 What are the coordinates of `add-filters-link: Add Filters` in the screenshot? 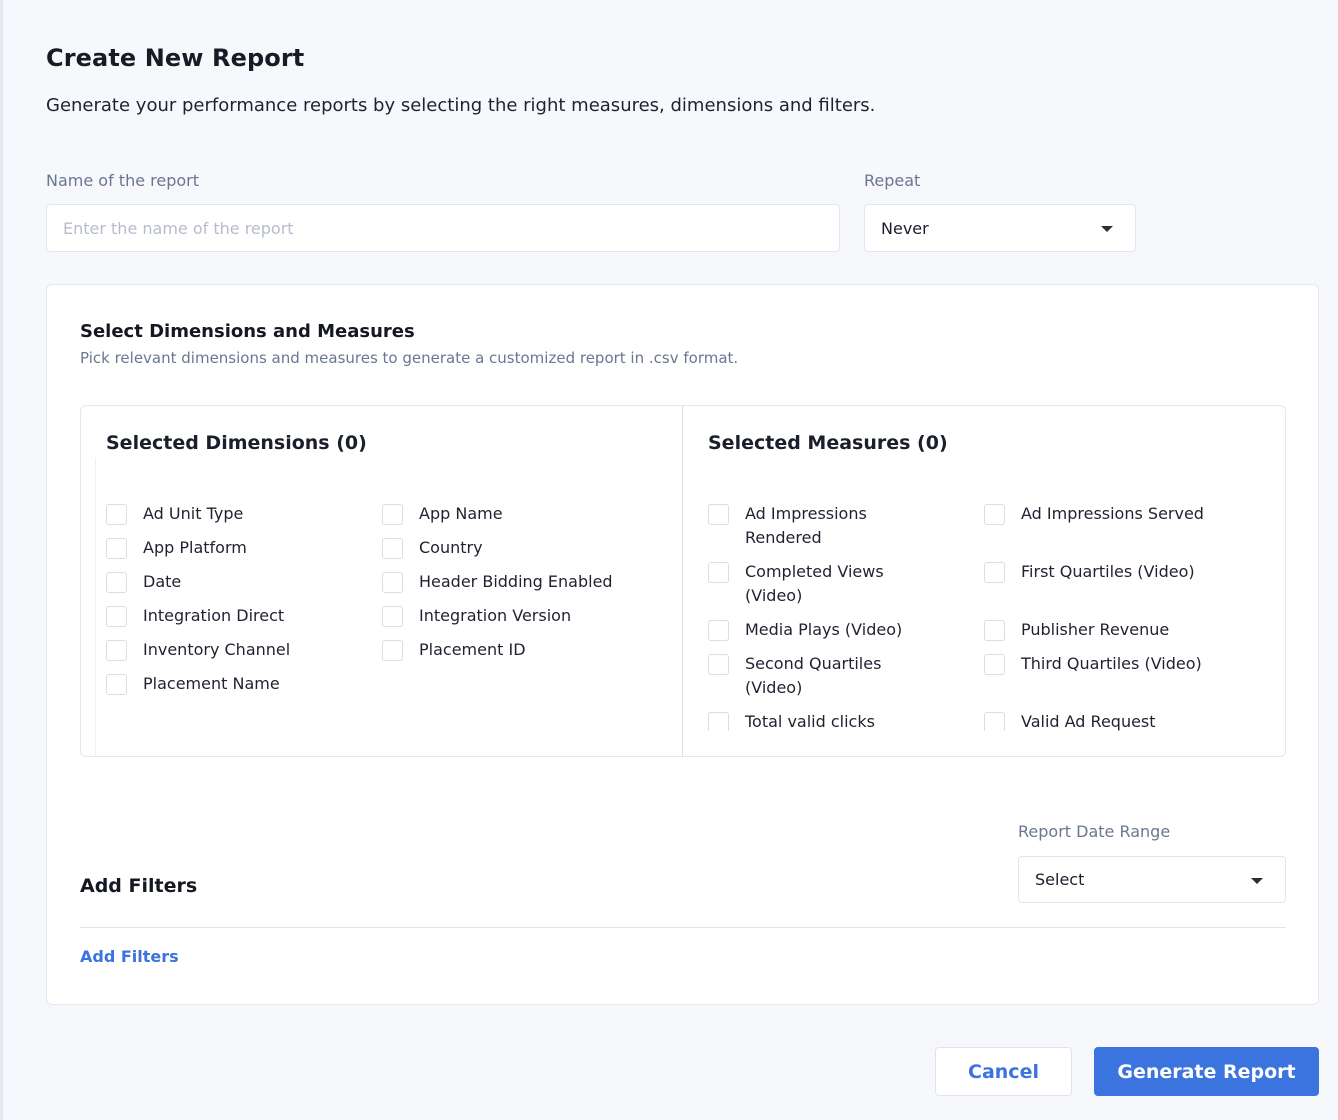 It's located at (129, 956).